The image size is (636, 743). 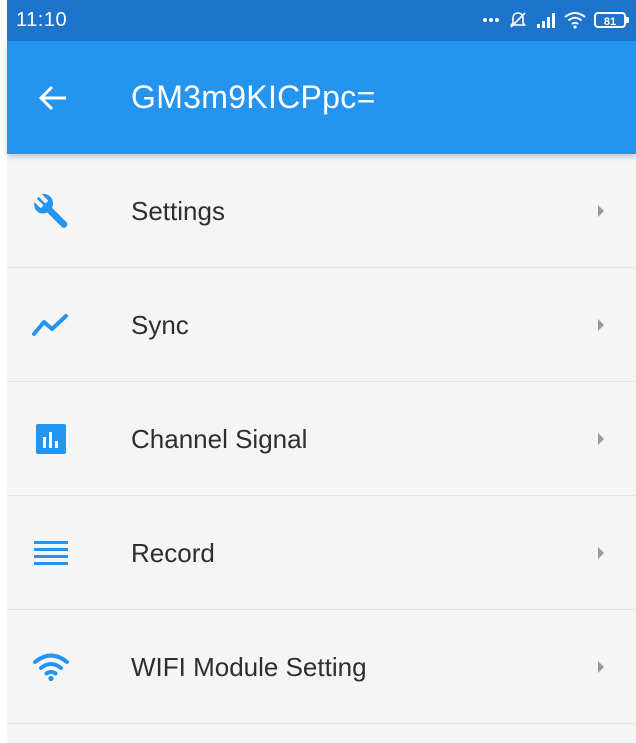 What do you see at coordinates (51, 325) in the screenshot?
I see `line-chart-icon` at bounding box center [51, 325].